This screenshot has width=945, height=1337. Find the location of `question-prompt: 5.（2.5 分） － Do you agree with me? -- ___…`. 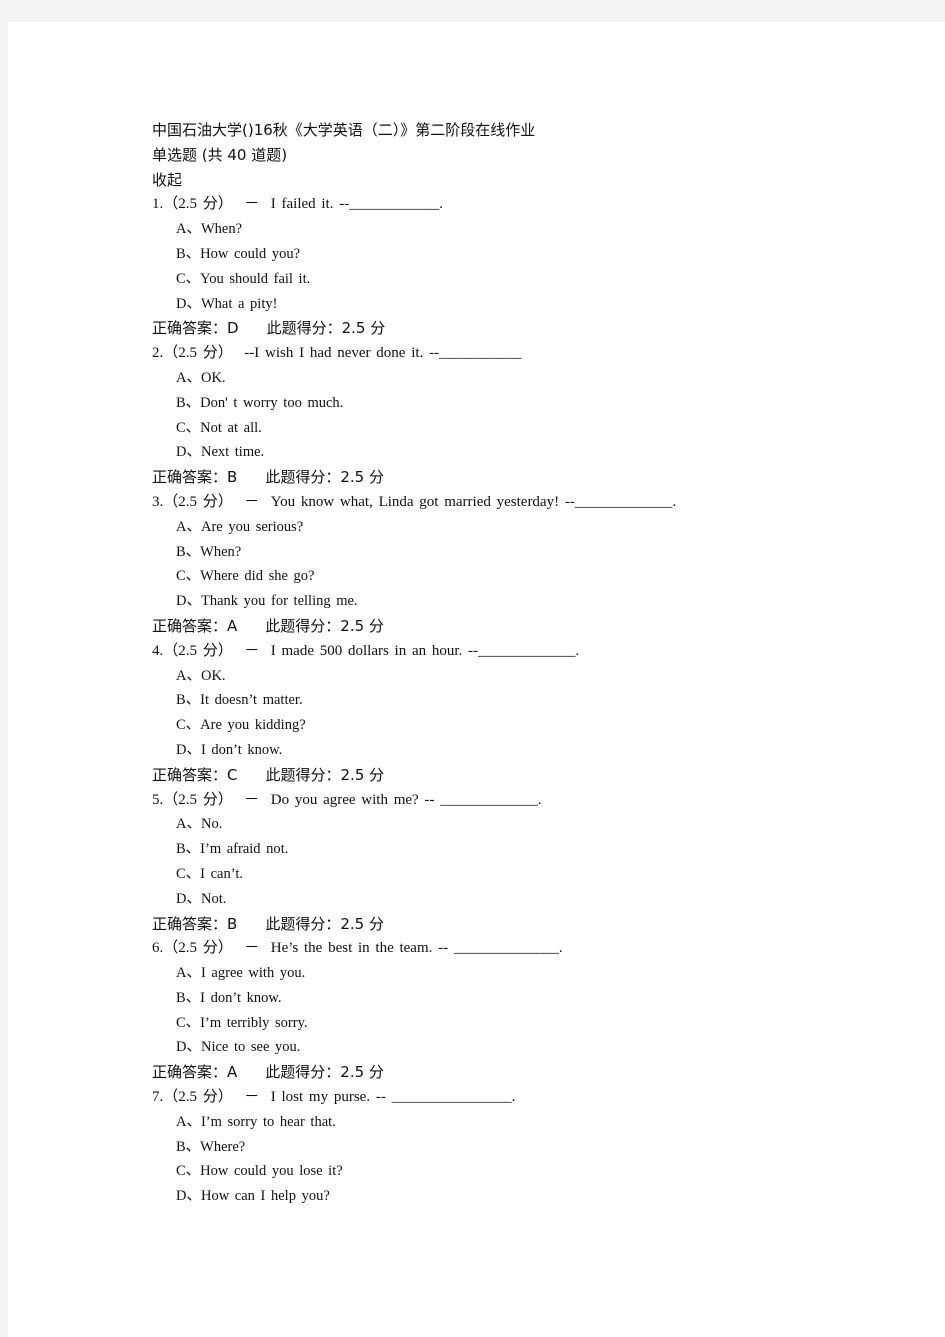

question-prompt: 5.（2.5 分） － Do you agree with me? -- ___… is located at coordinates (347, 799).